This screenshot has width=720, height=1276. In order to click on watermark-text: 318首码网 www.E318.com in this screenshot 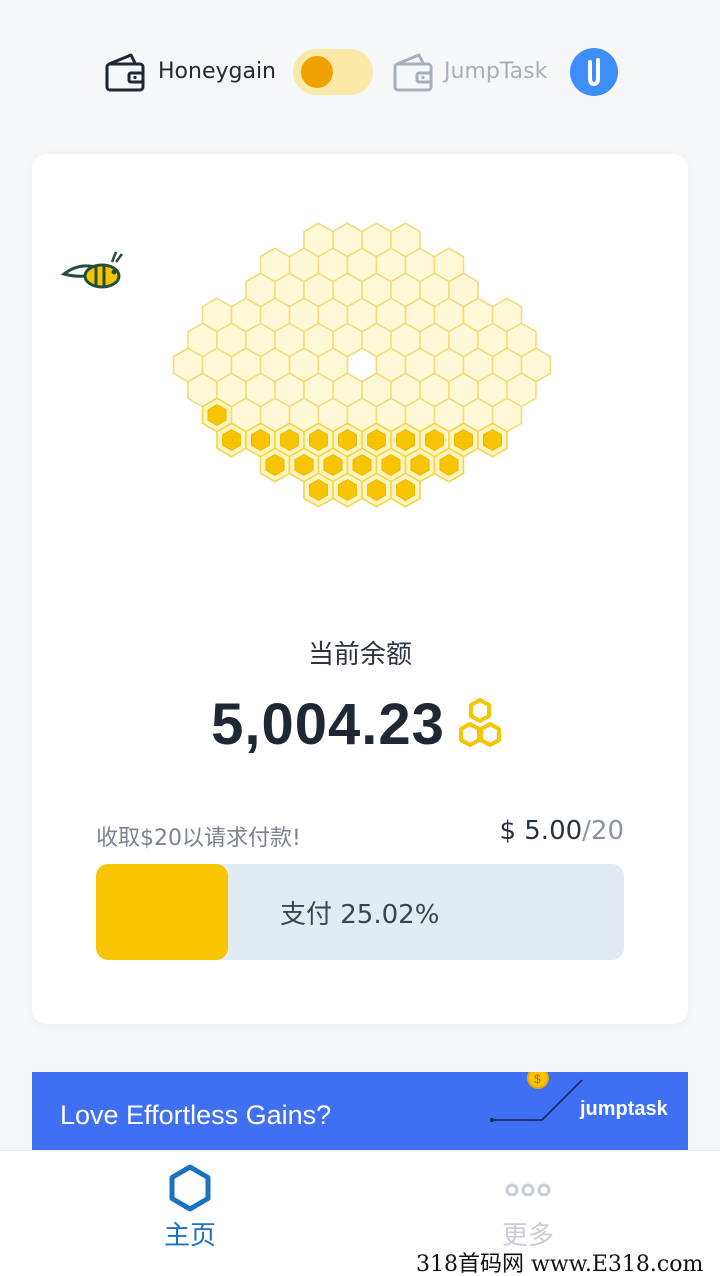, I will do `click(560, 1261)`.